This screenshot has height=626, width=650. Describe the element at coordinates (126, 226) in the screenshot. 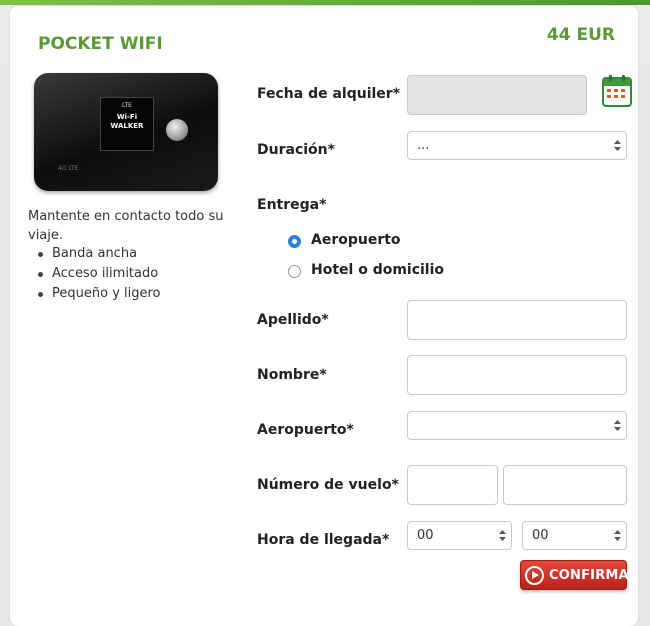

I see `product-description: Mantente en contacto todo su viaje.` at that location.